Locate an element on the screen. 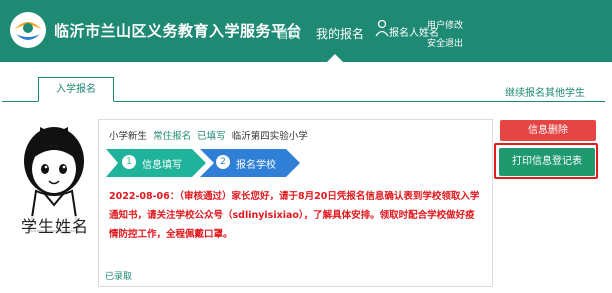  info-status: 已填写 is located at coordinates (211, 136).